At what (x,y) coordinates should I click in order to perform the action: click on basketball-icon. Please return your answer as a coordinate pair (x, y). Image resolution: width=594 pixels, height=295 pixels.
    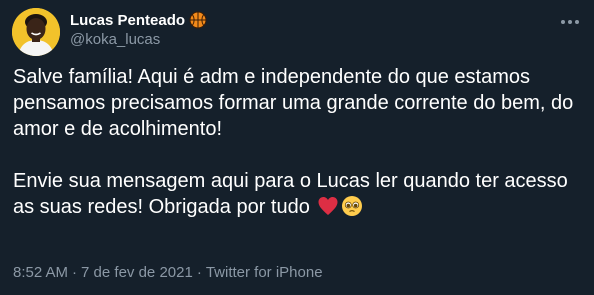
    Looking at the image, I should click on (198, 20).